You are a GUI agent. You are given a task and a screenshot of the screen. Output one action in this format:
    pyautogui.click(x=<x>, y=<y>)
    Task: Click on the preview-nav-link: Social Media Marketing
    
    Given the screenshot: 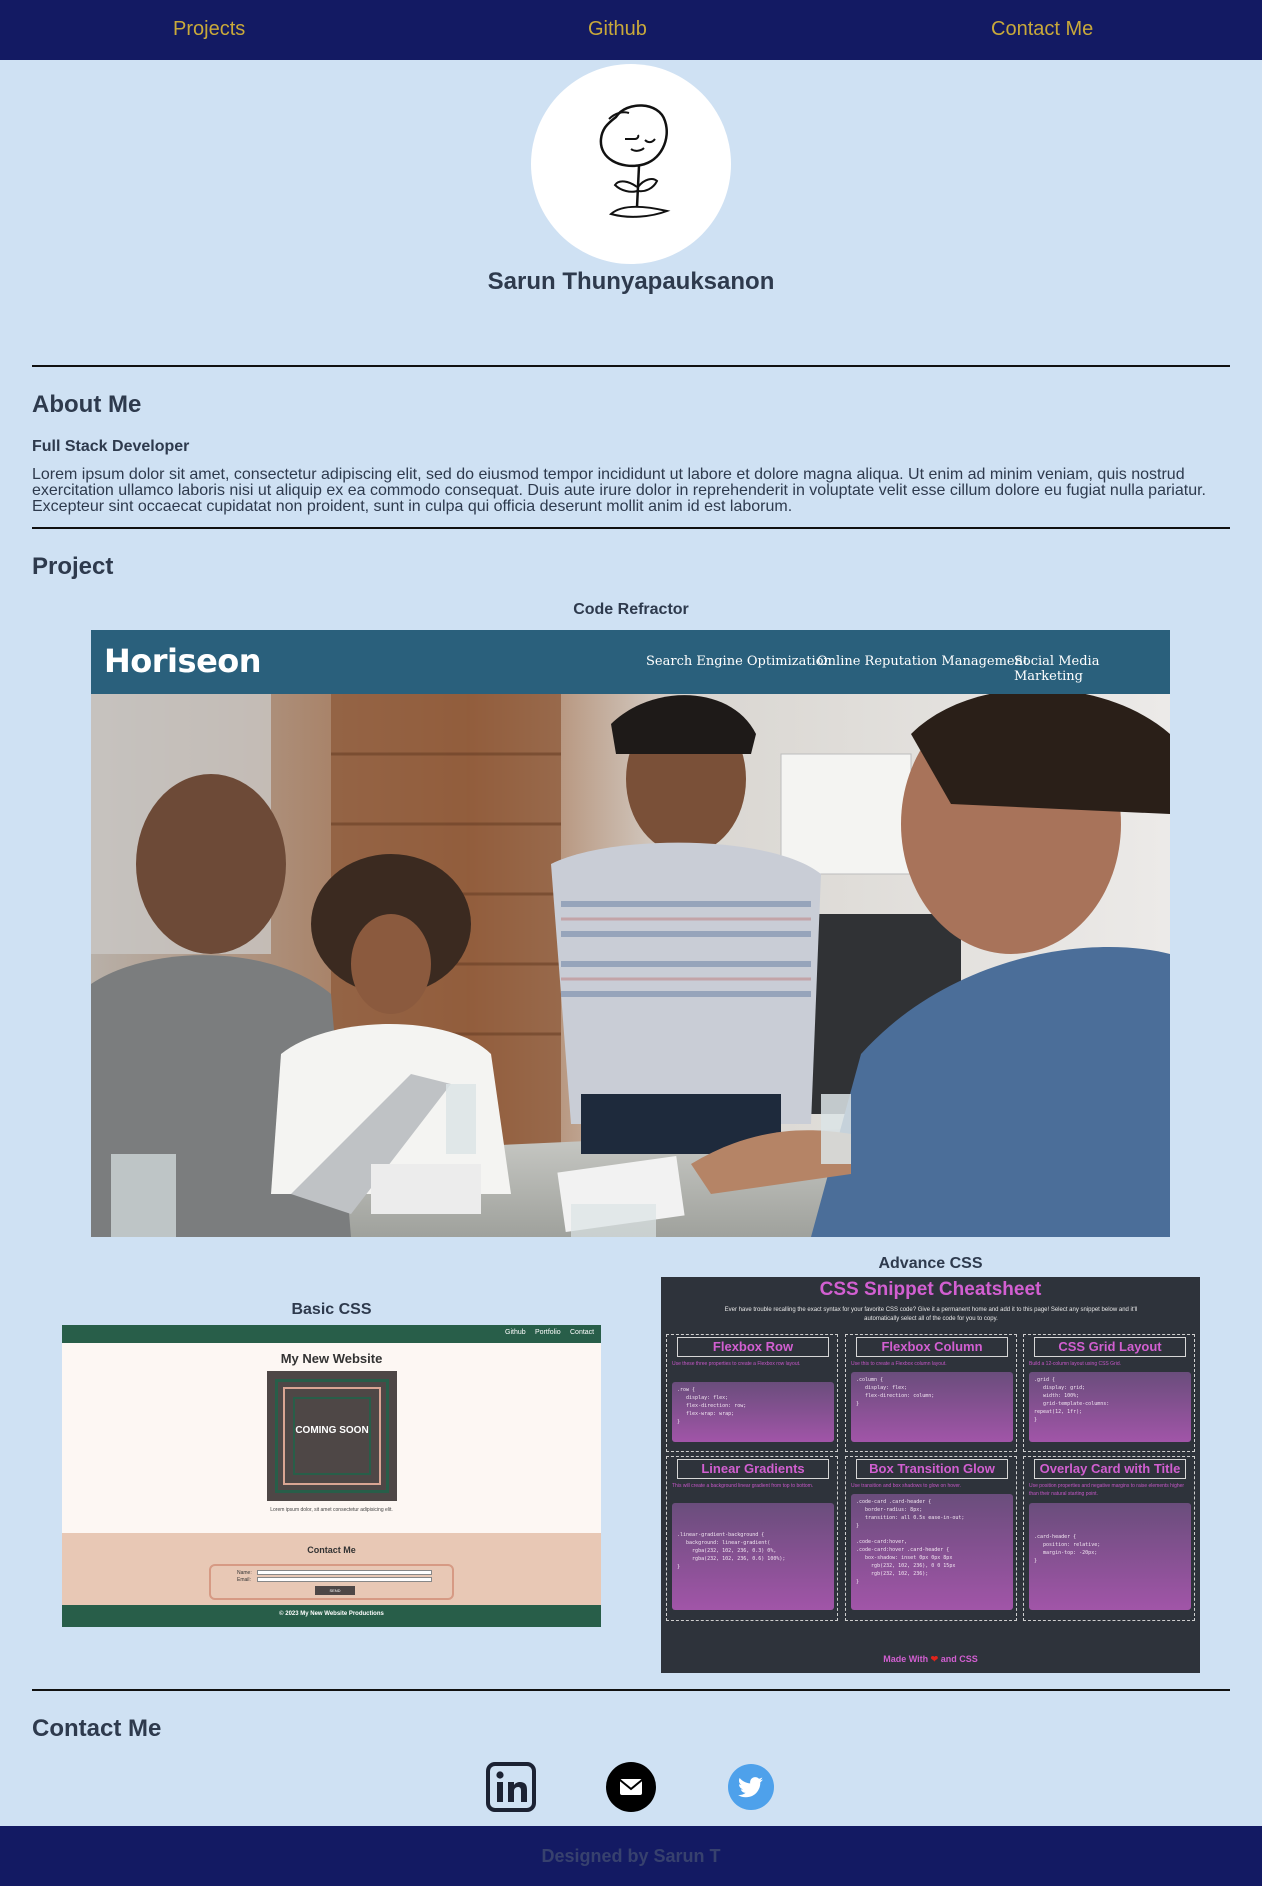 What is the action you would take?
    pyautogui.click(x=1057, y=669)
    